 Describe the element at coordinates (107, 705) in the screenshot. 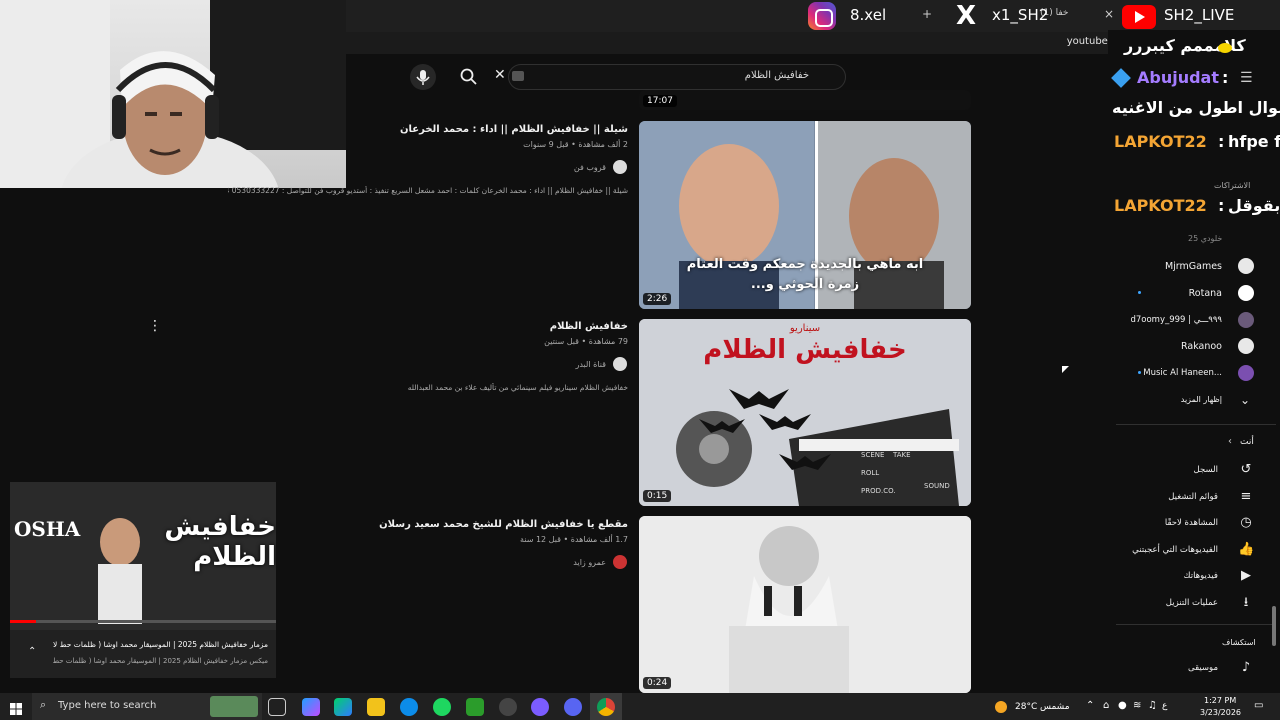

I see `taskbar-search-placeholder: Type here to search` at that location.